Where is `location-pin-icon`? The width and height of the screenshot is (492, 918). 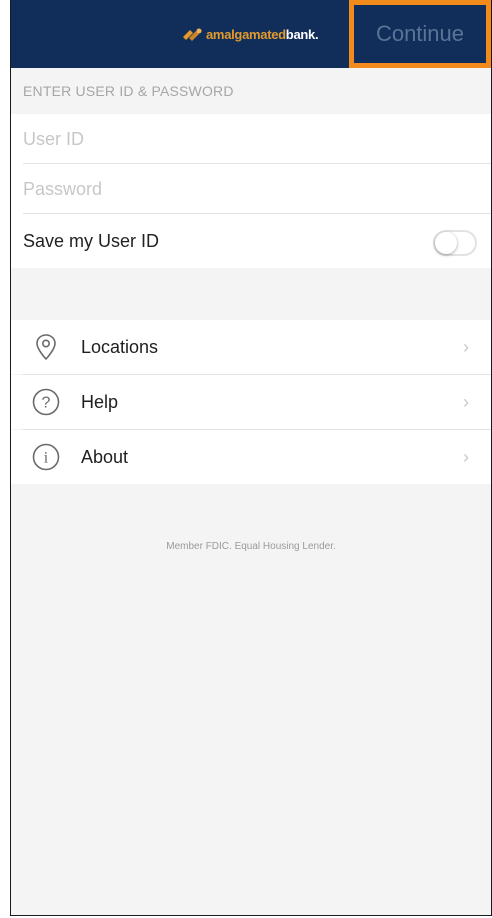 location-pin-icon is located at coordinates (46, 347).